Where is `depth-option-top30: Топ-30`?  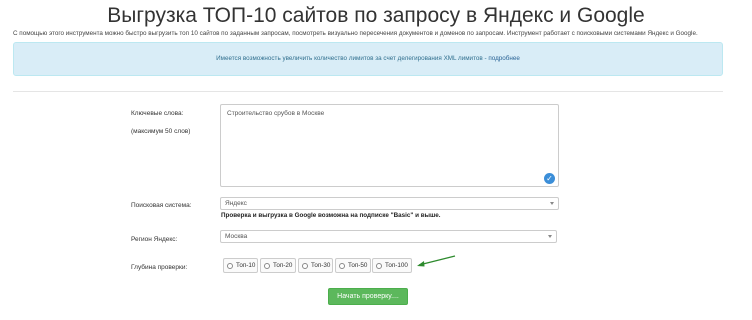
depth-option-top30: Топ-30 is located at coordinates (315, 265).